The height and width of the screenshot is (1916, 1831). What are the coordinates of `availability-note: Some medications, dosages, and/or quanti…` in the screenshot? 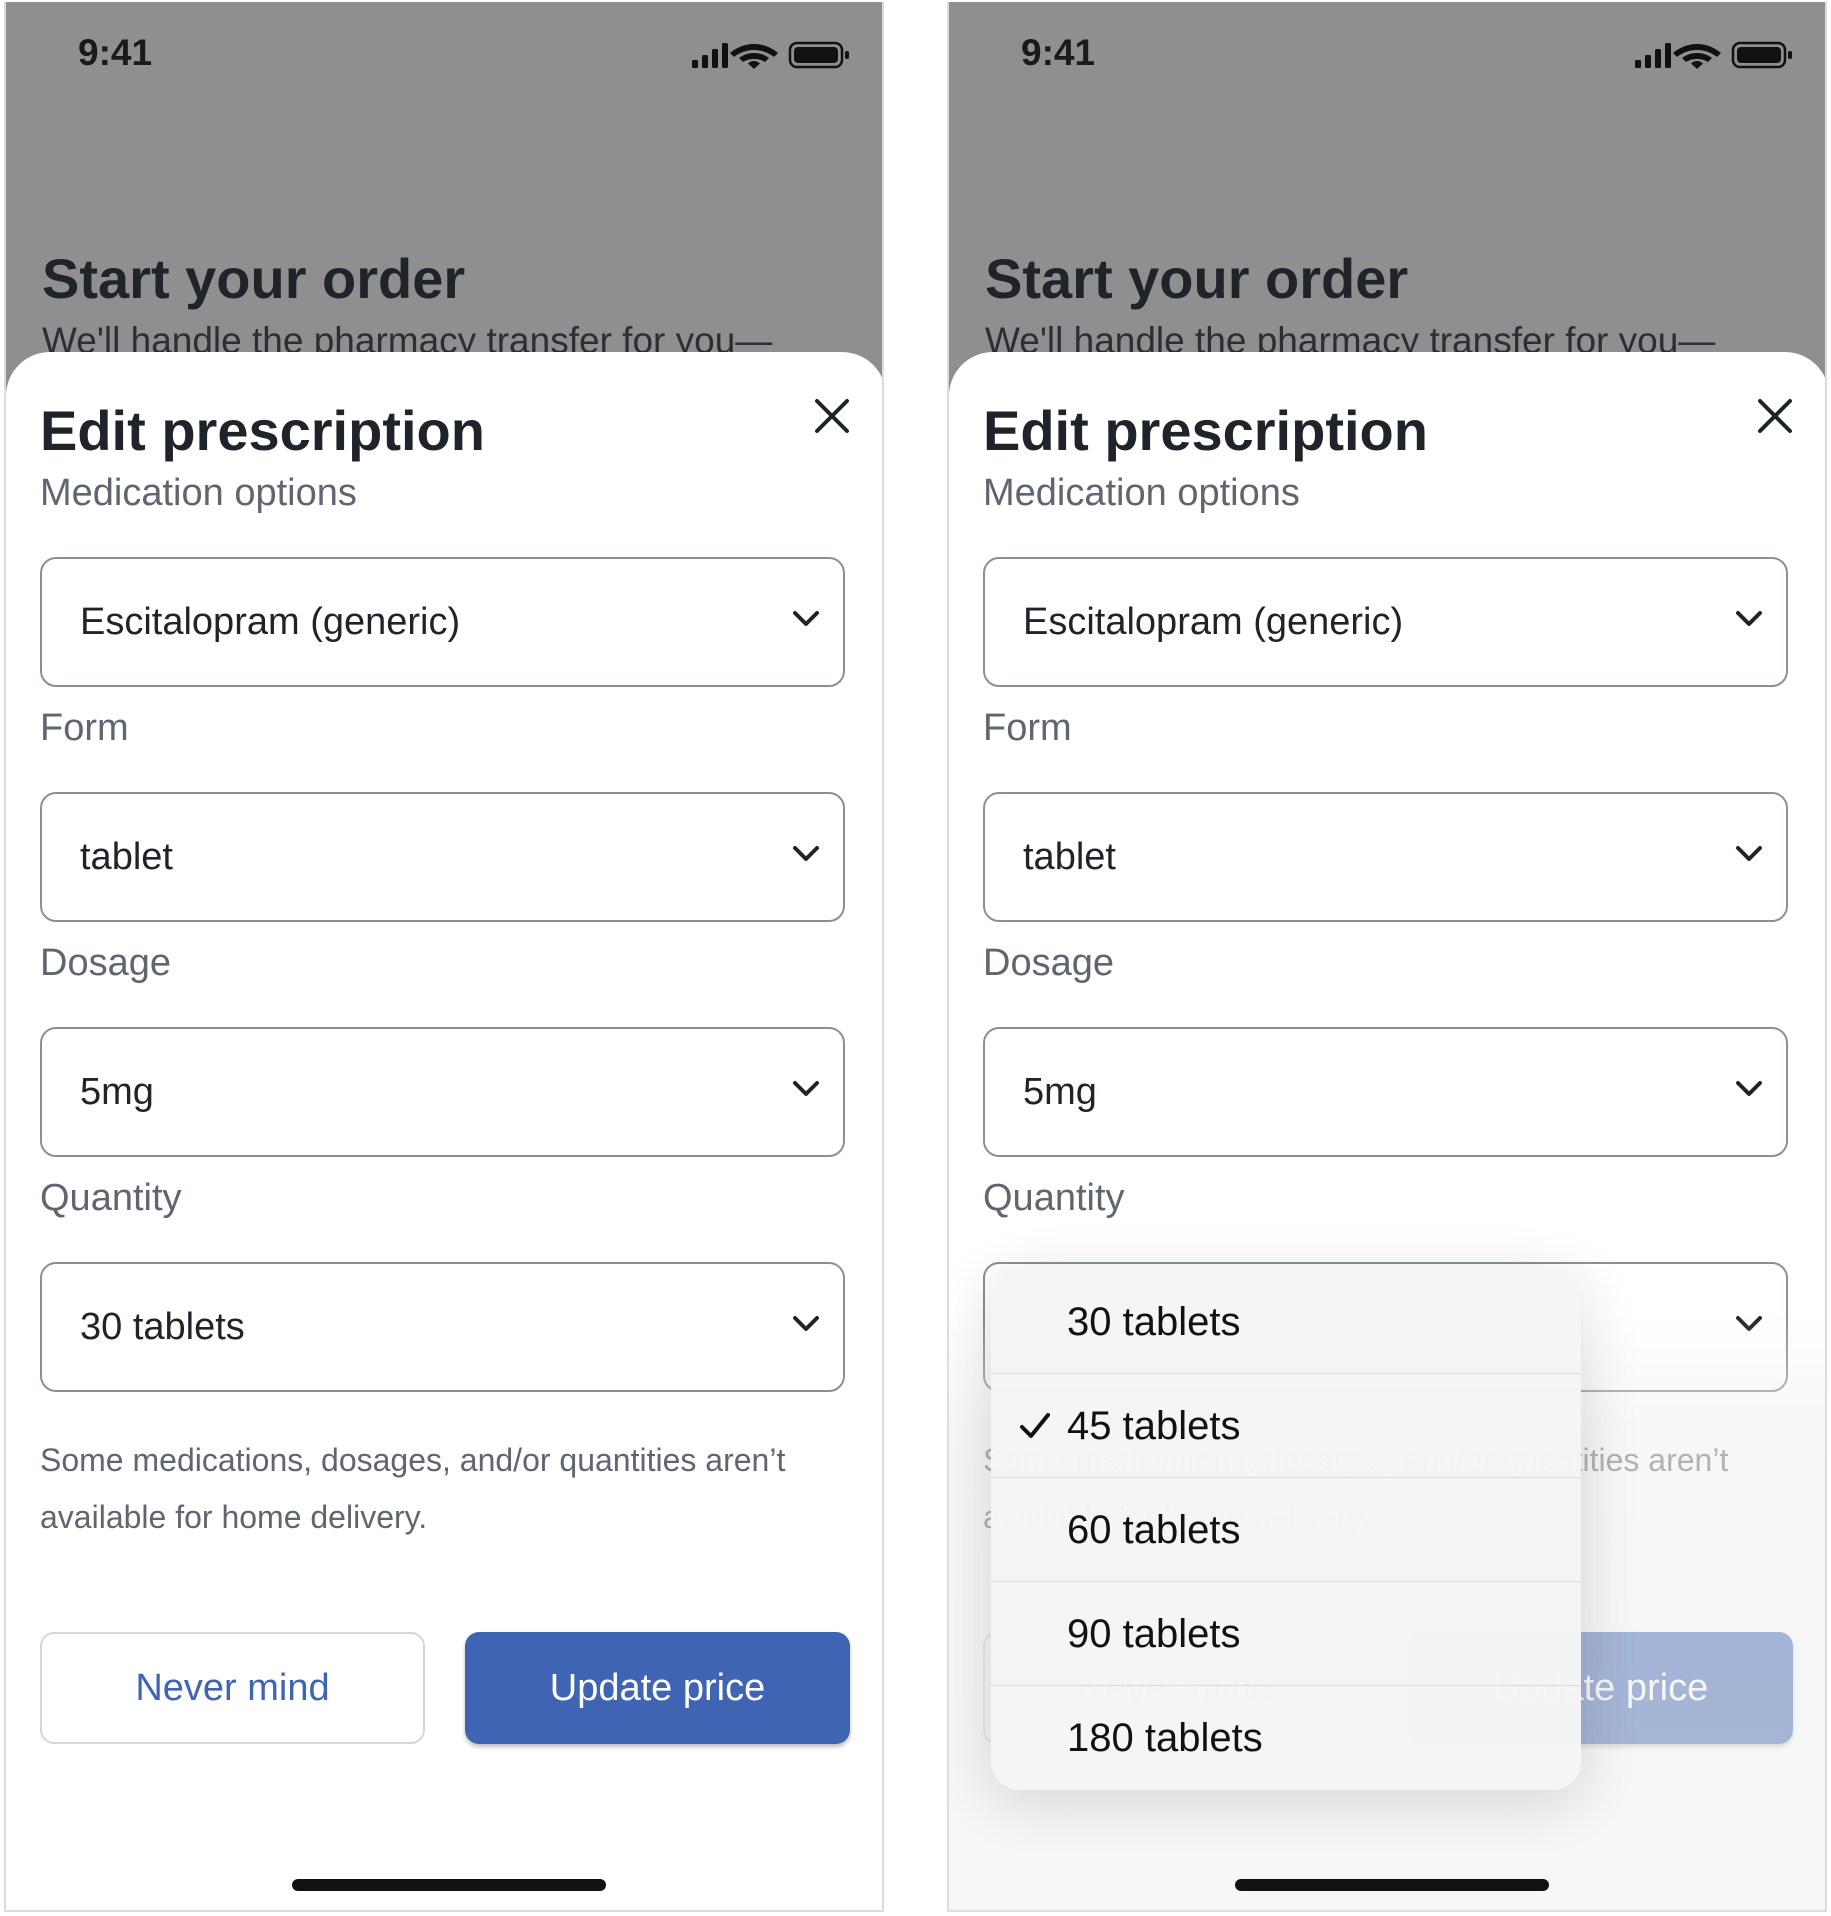 It's located at (413, 1488).